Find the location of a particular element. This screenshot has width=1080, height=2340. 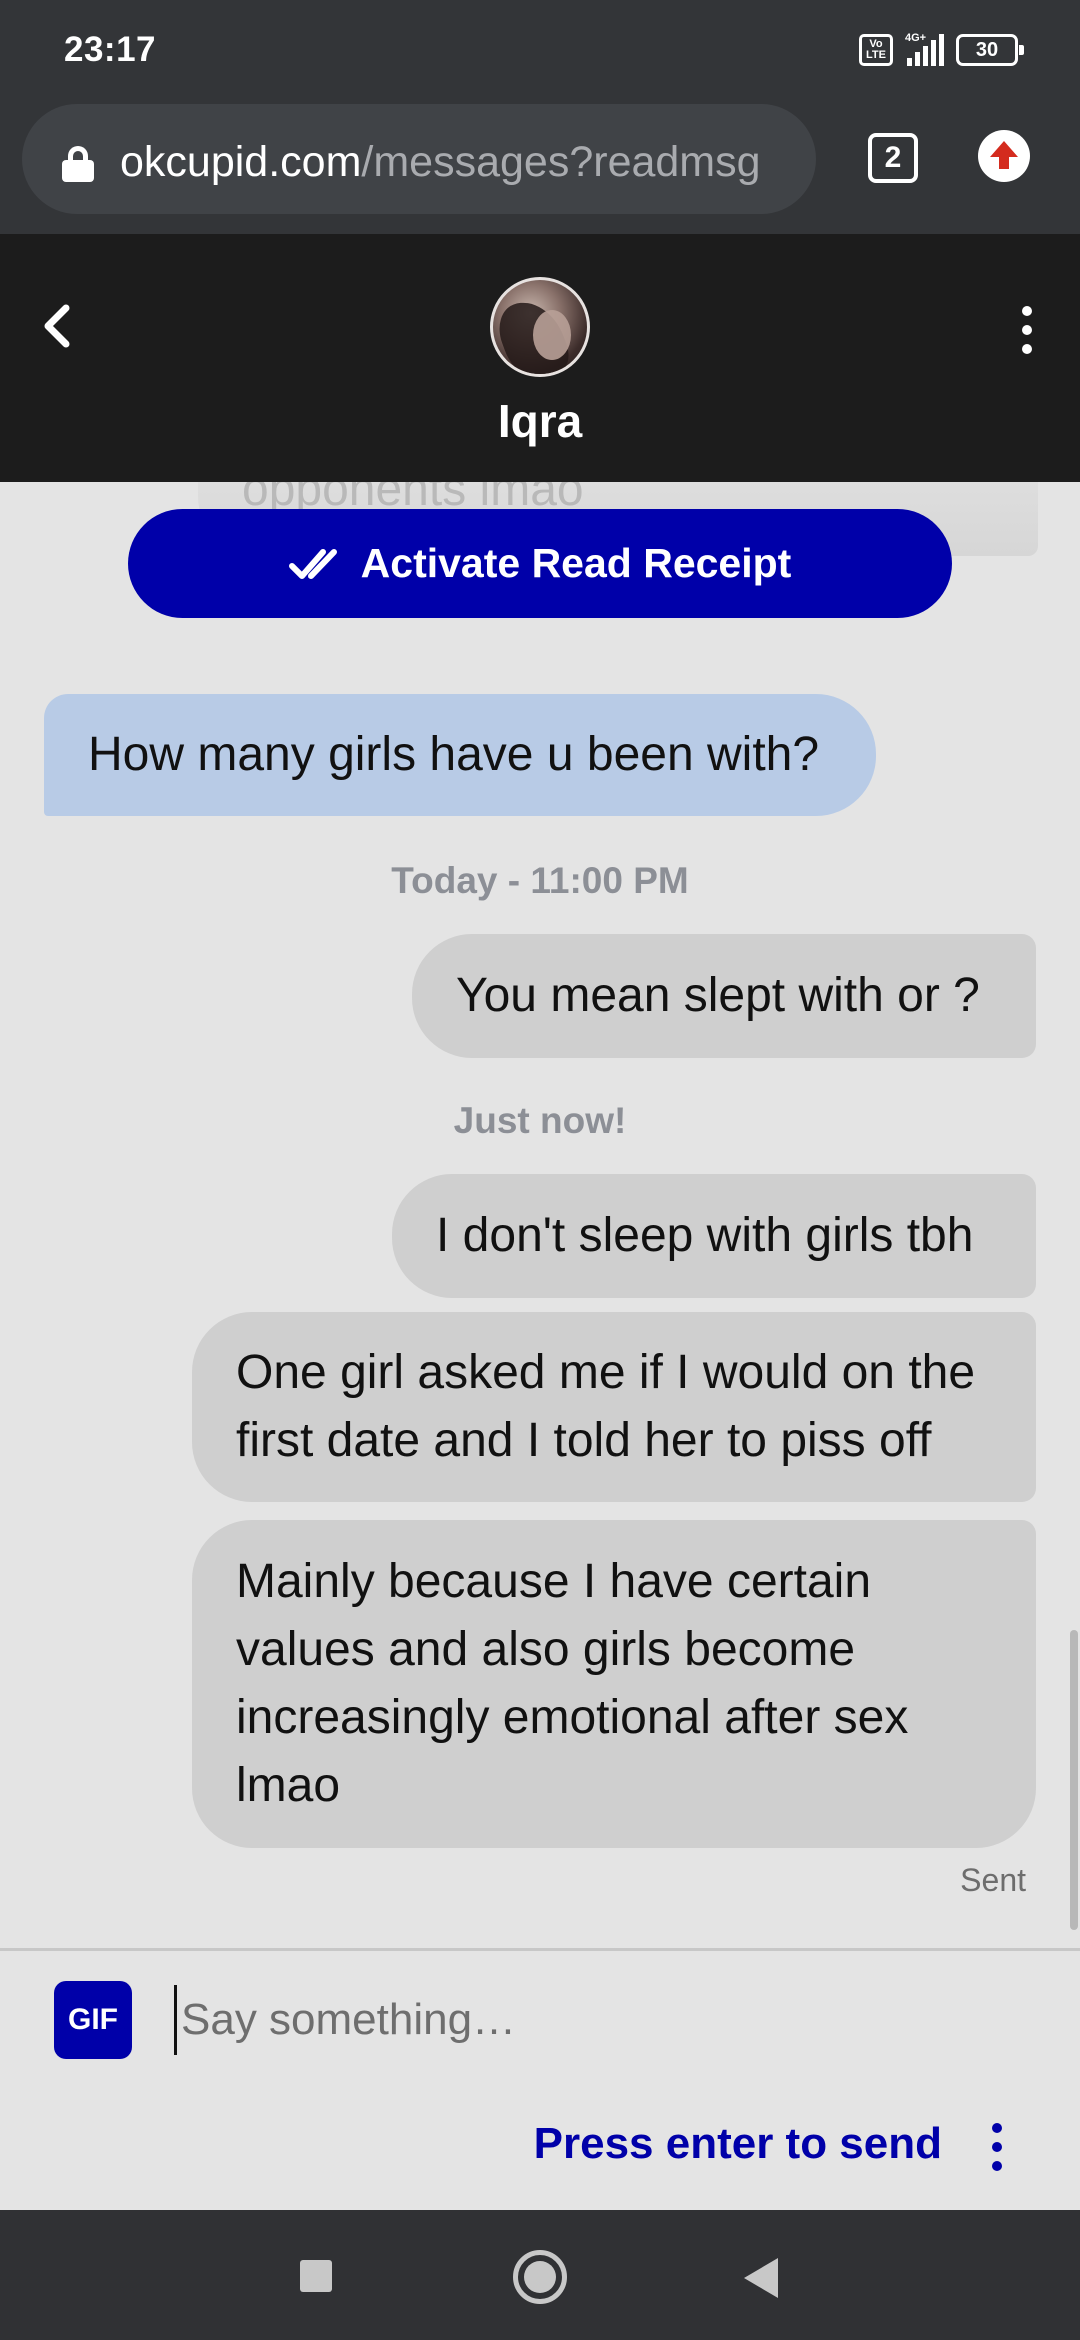

double-check-icon is located at coordinates (312, 563).